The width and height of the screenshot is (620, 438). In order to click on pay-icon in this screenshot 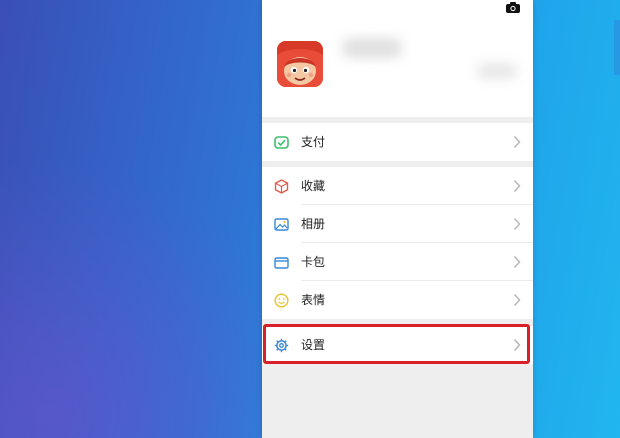, I will do `click(281, 142)`.